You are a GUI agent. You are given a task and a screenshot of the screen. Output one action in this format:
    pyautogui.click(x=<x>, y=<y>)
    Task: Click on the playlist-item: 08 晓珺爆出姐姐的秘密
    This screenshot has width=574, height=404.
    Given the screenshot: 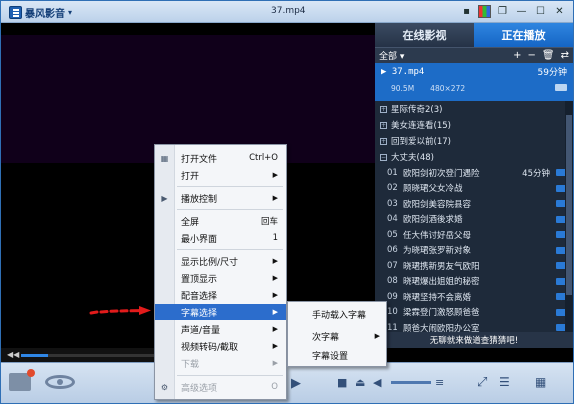 What is the action you would take?
    pyautogui.click(x=474, y=282)
    